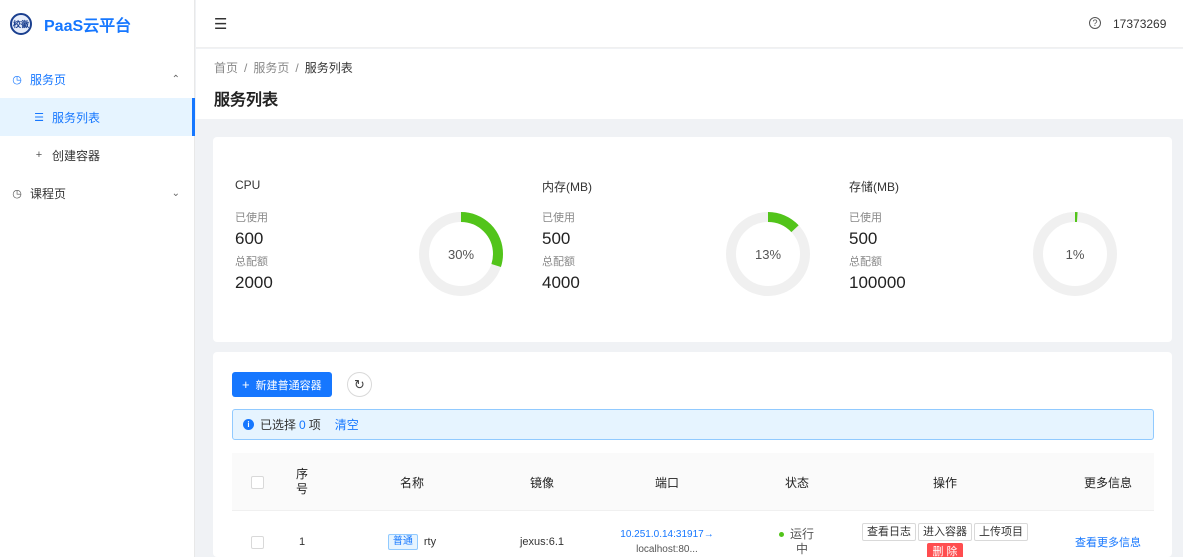 This screenshot has height=557, width=1183. Describe the element at coordinates (889, 532) in the screenshot. I see `view-logs-button: 查看日志` at that location.